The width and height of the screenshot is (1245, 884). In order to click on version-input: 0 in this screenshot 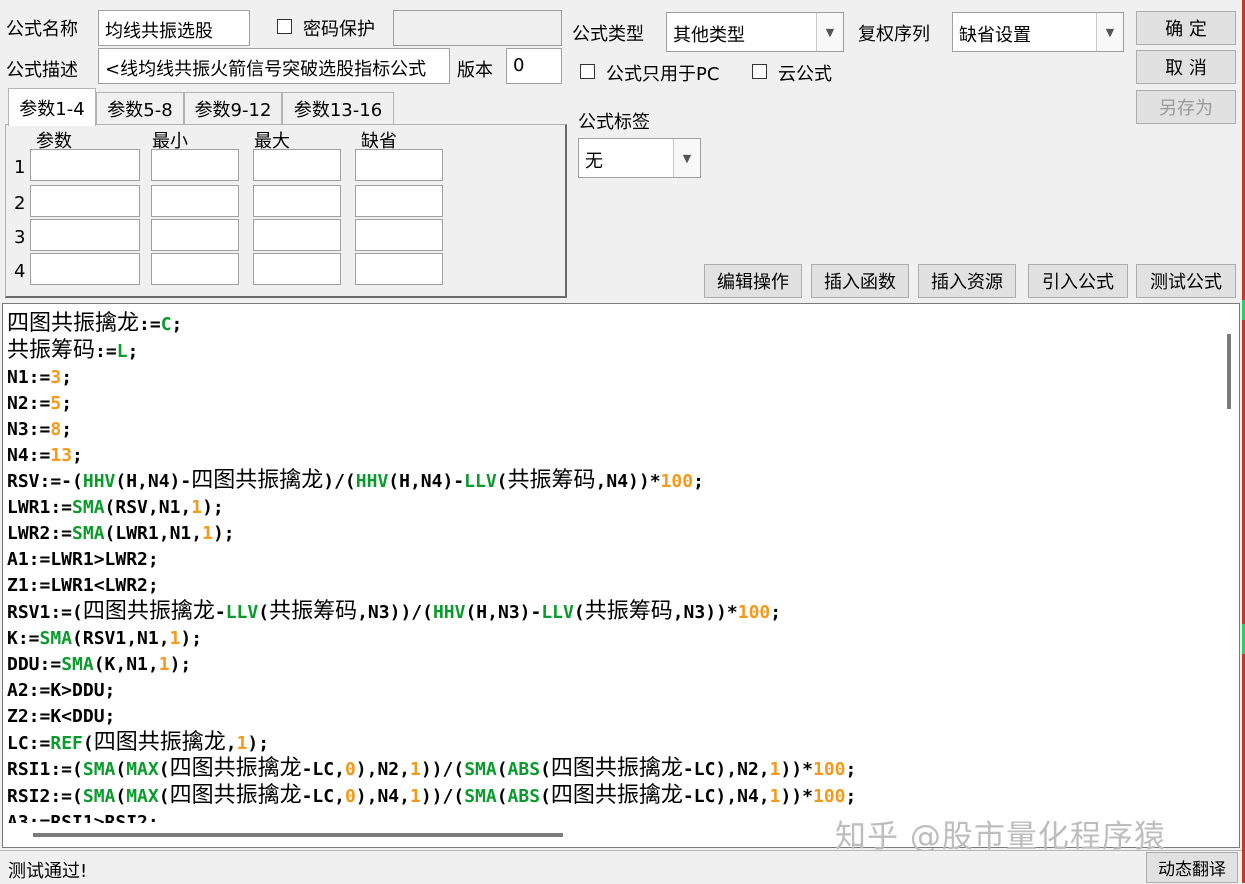, I will do `click(534, 66)`.